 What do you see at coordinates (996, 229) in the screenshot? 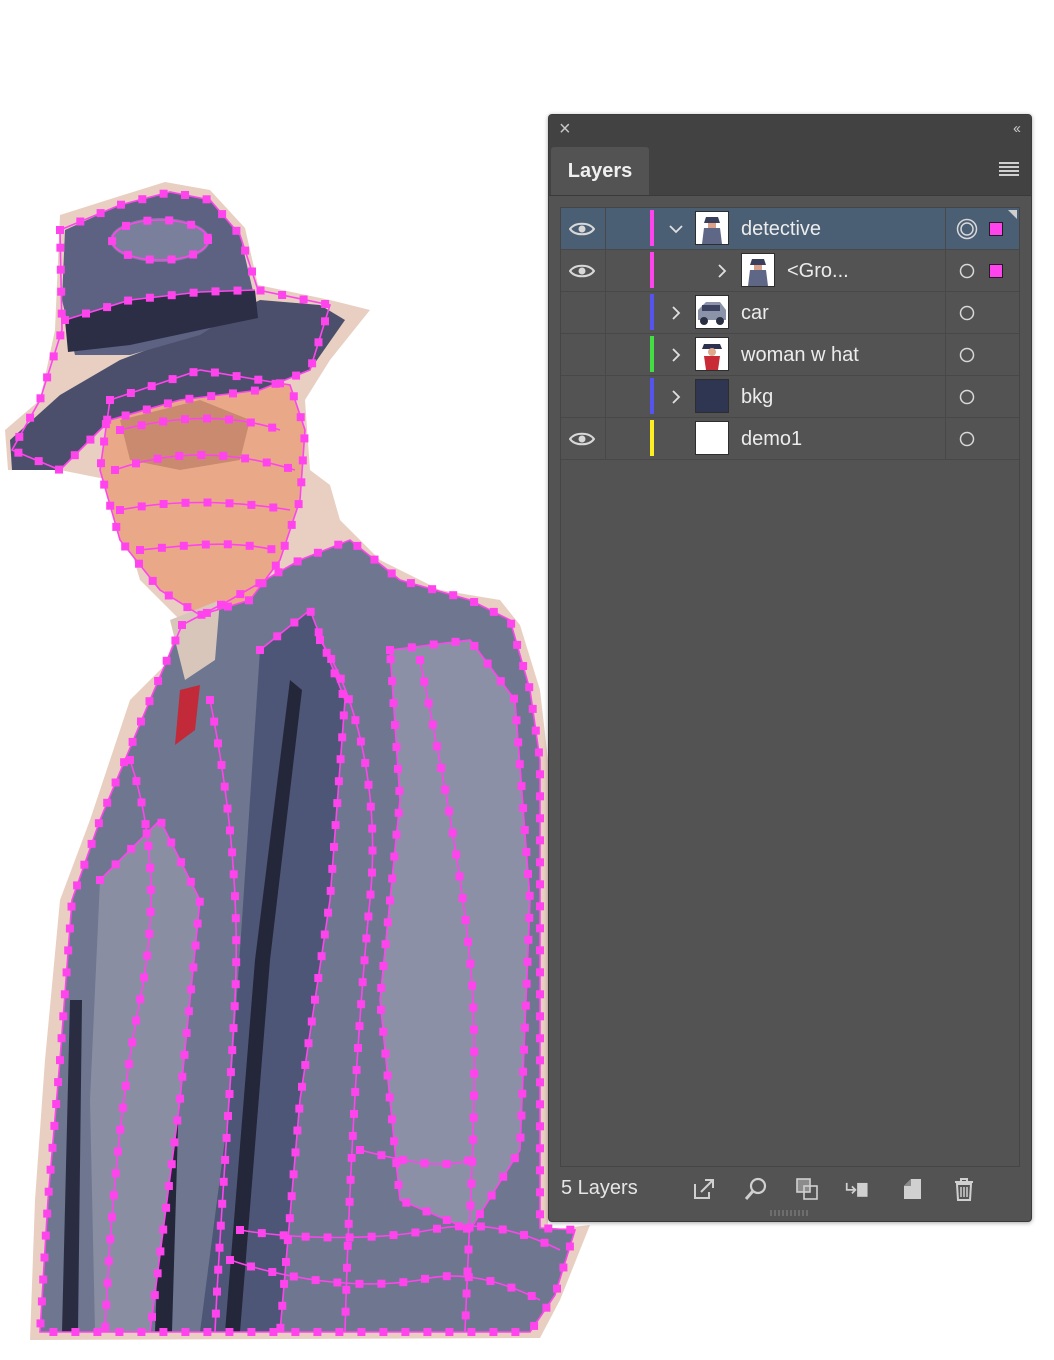
I see `selection-indicator` at bounding box center [996, 229].